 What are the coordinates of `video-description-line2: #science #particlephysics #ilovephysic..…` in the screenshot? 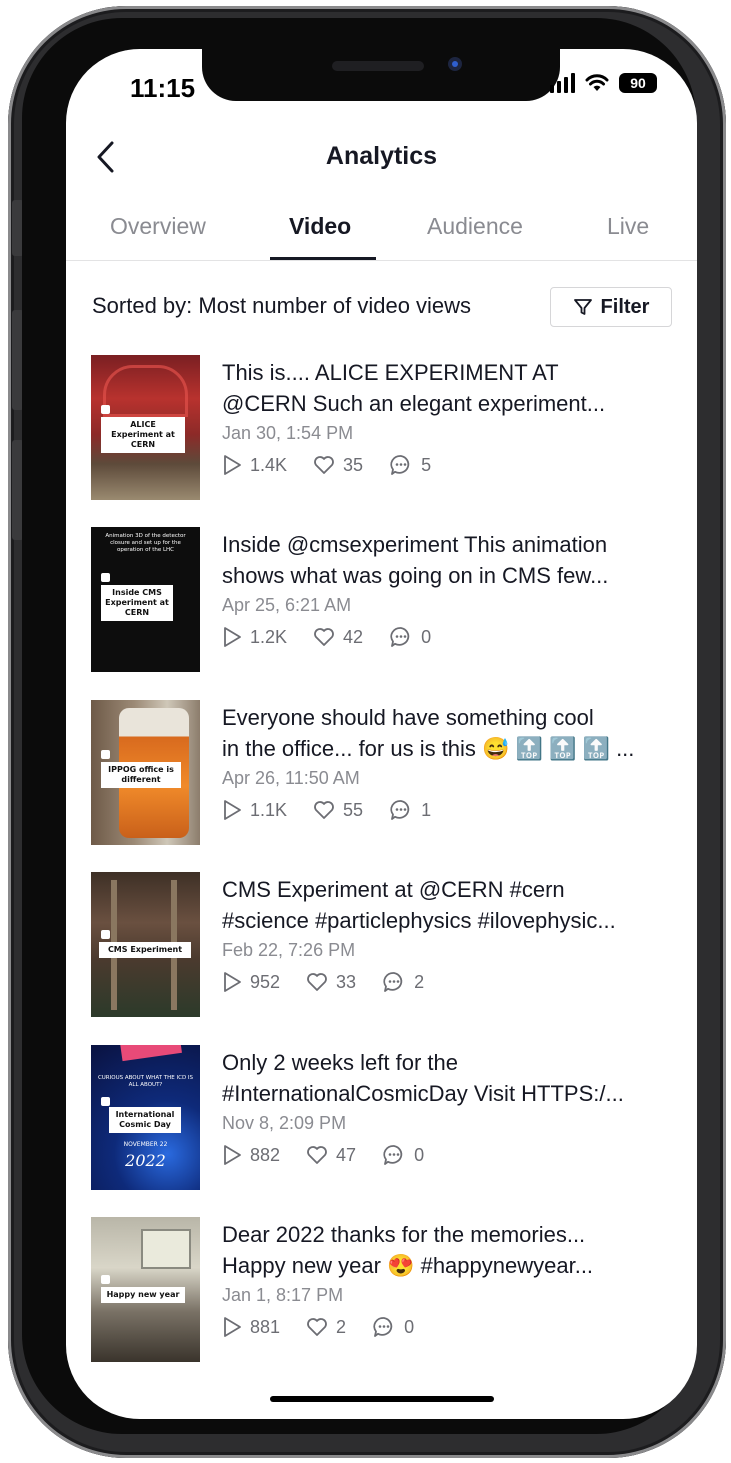 It's located at (419, 920).